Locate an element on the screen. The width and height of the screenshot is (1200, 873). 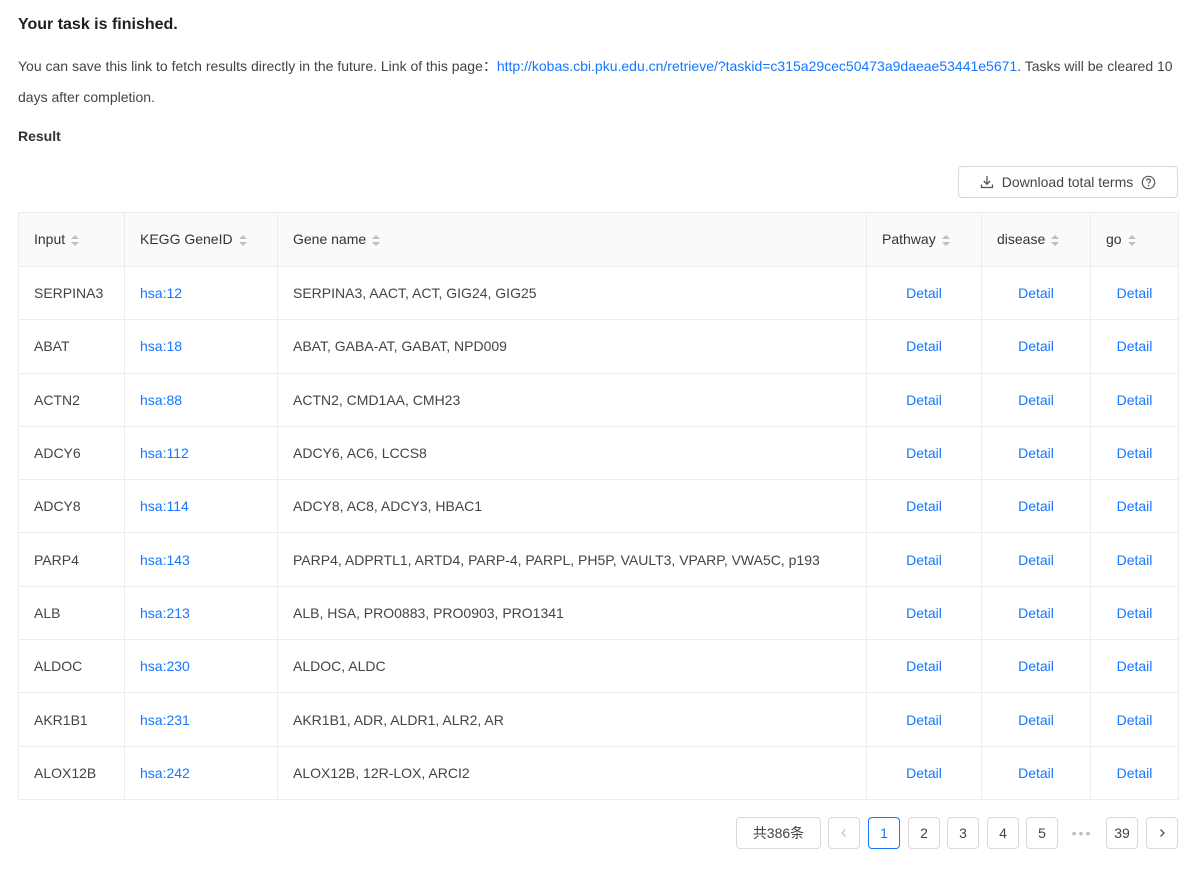
cell-gene-name: ALB, HSA, PRO0883, PRO0903, PRO1341 is located at coordinates (572, 613).